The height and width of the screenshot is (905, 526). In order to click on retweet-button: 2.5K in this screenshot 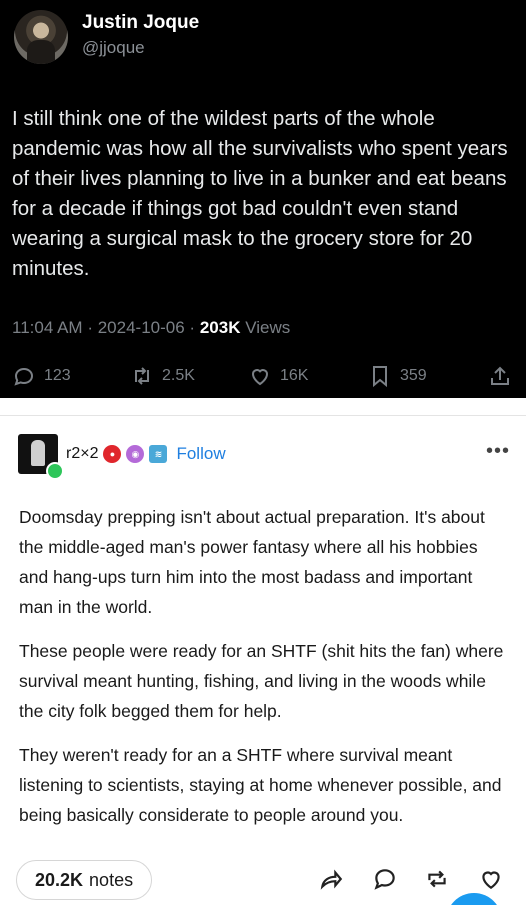, I will do `click(162, 376)`.